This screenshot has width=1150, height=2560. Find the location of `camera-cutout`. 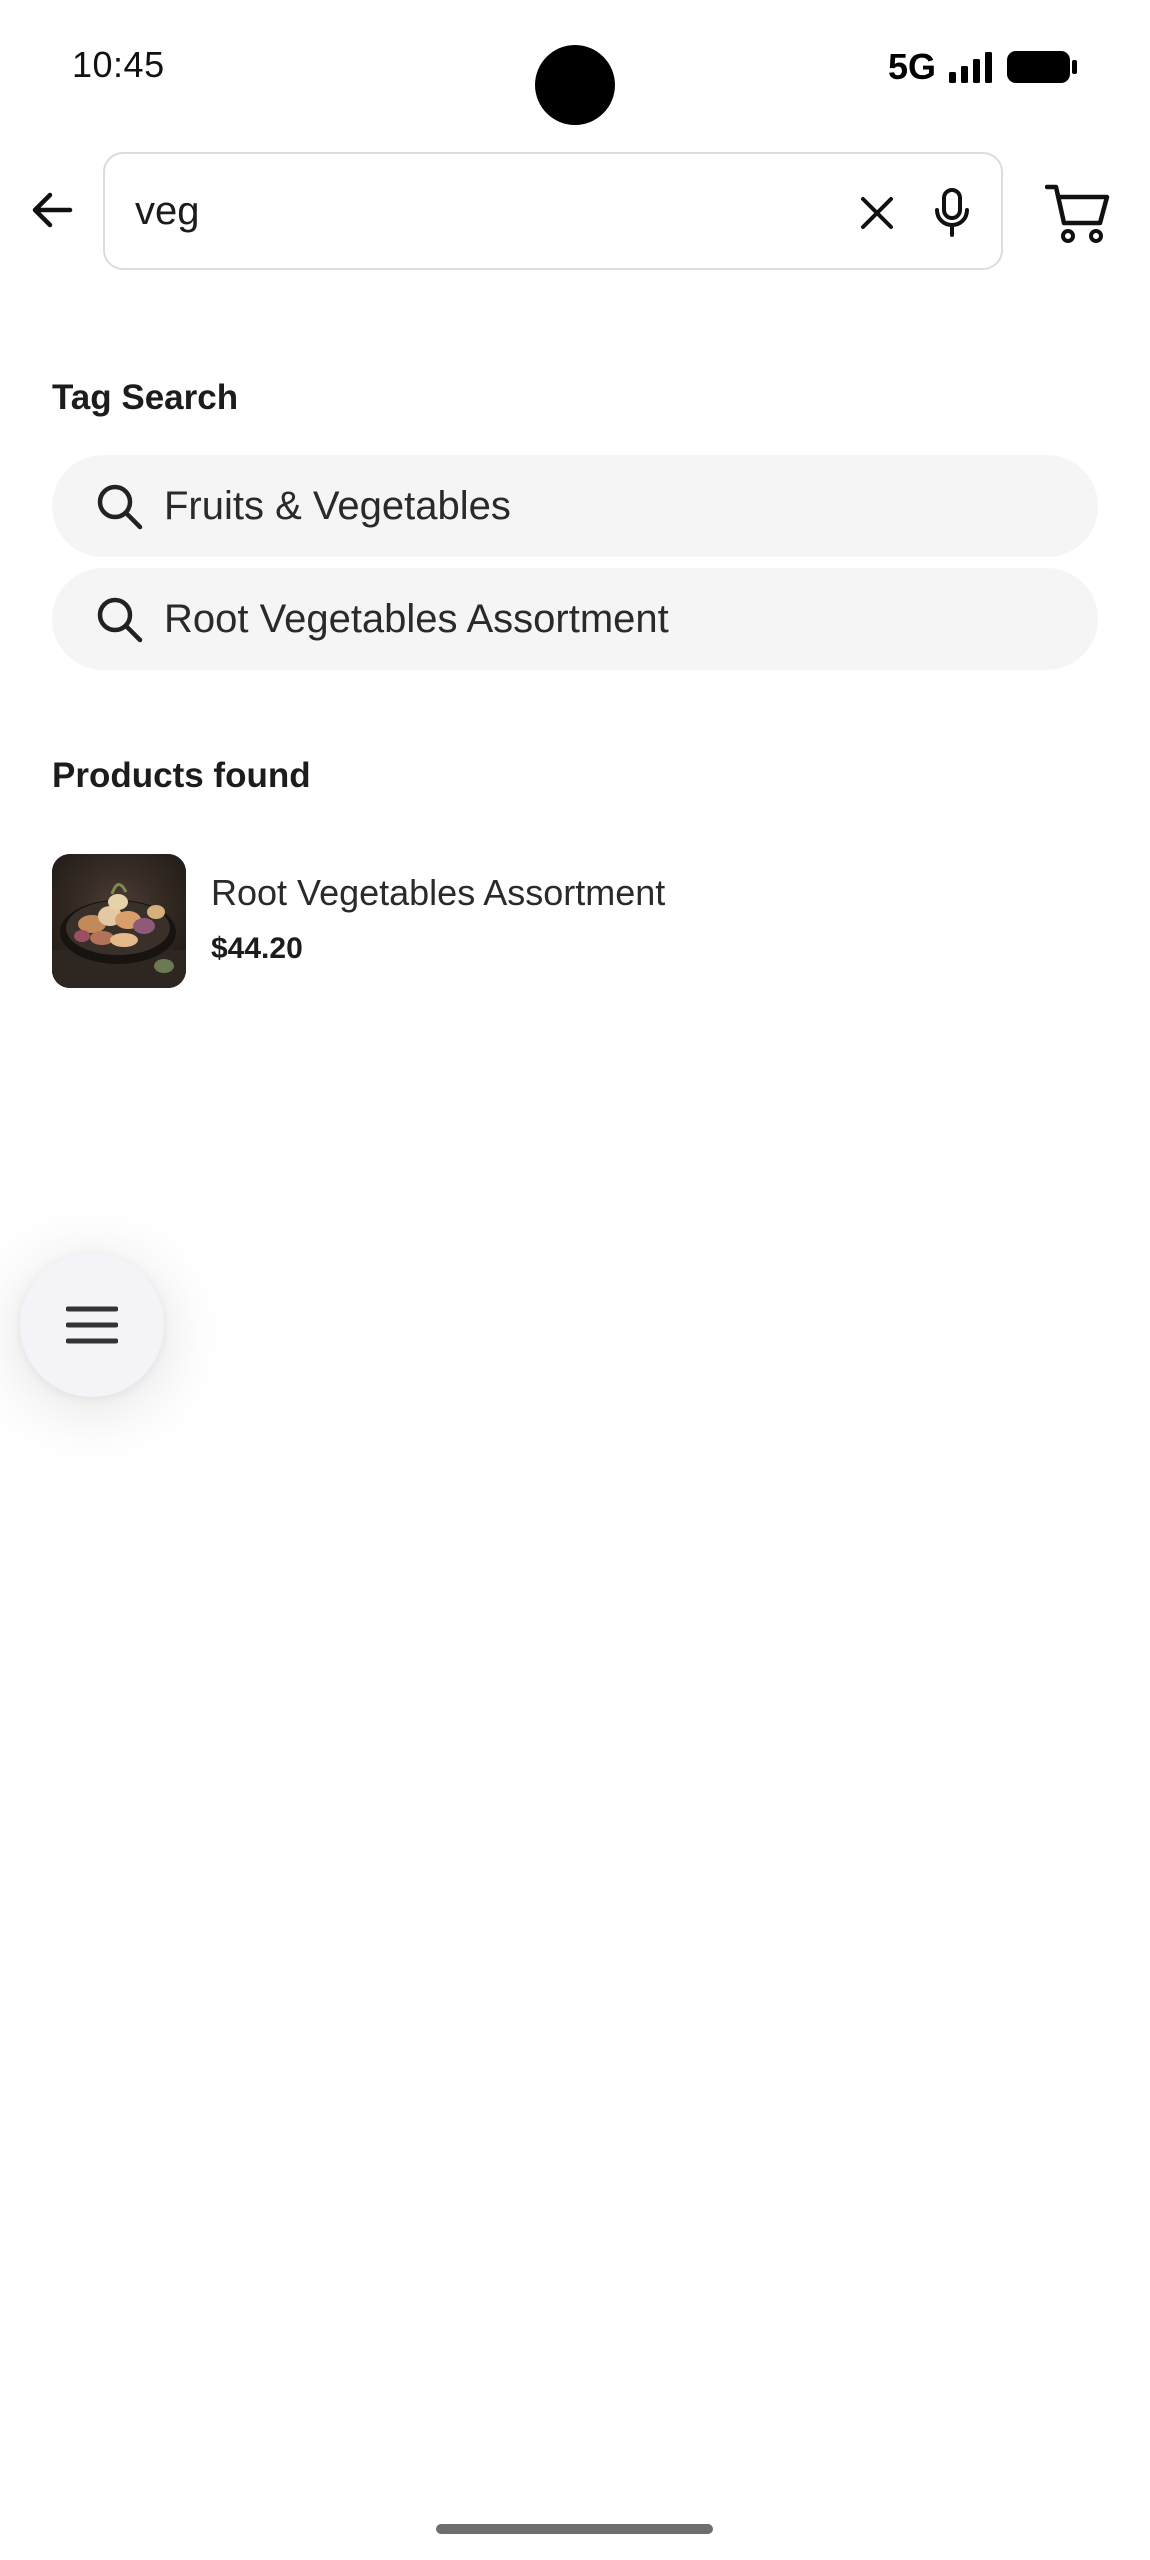

camera-cutout is located at coordinates (575, 85).